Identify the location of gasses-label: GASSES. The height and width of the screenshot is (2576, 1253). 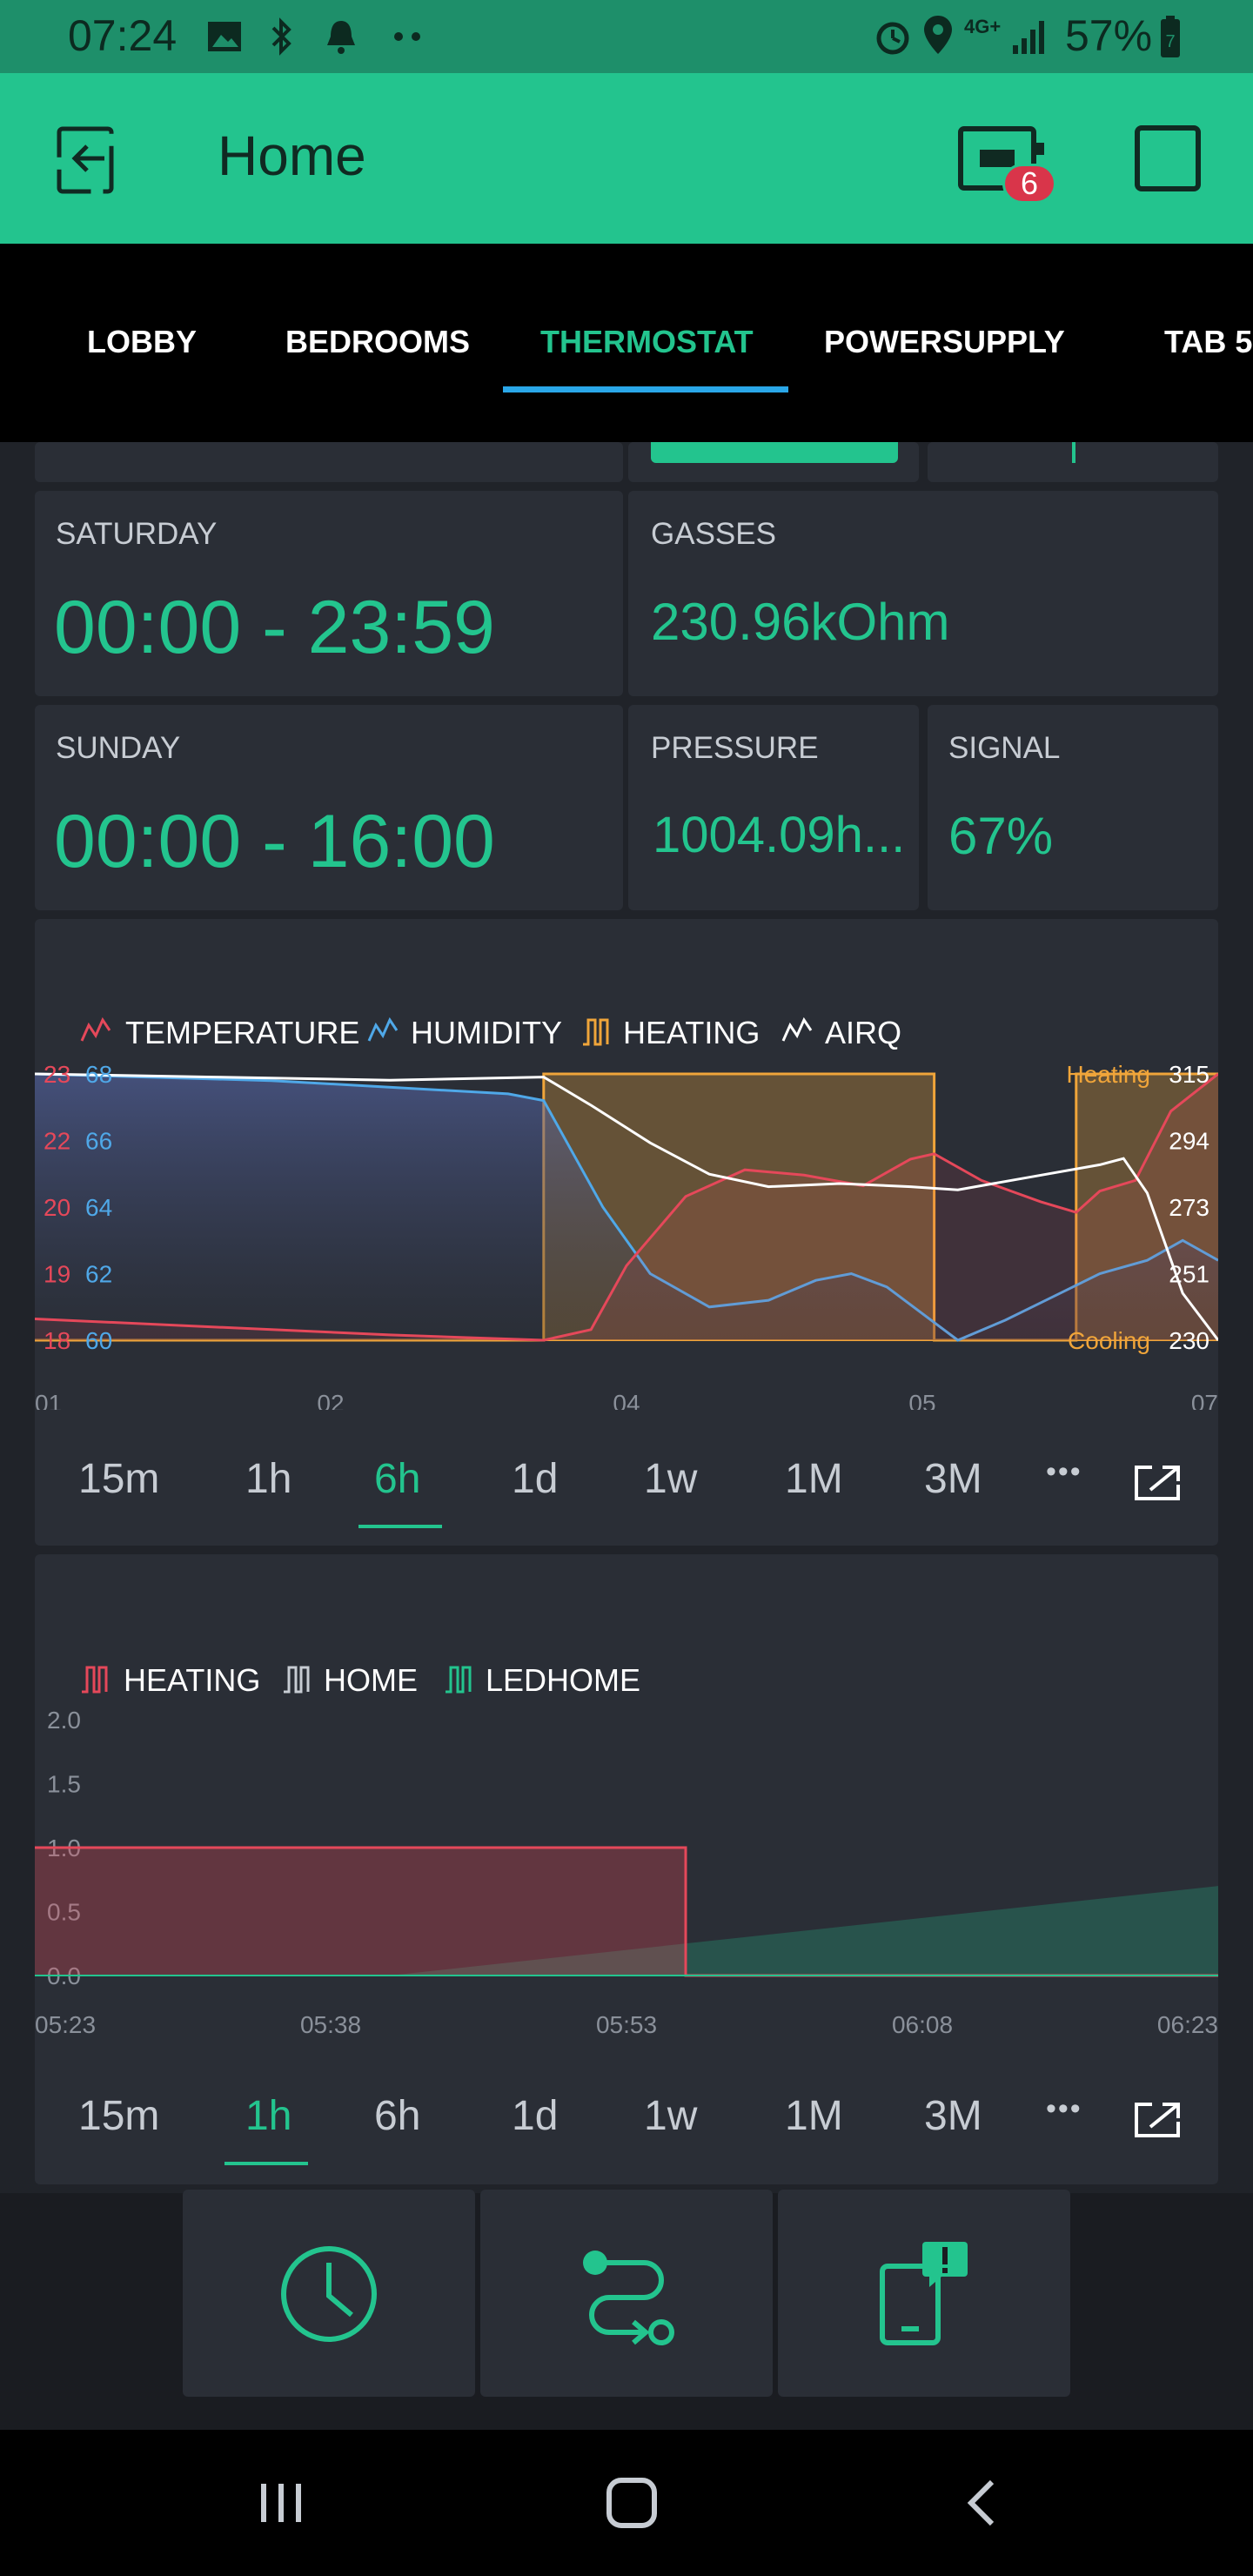
(713, 534).